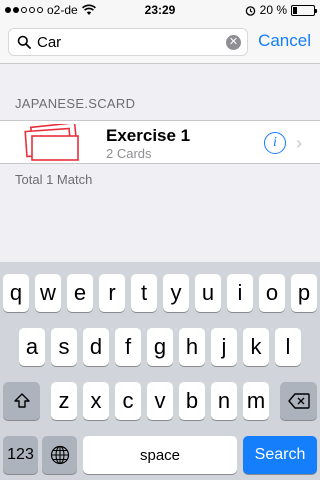  Describe the element at coordinates (54, 179) in the screenshot. I see `match-count: Total 1 Match` at that location.